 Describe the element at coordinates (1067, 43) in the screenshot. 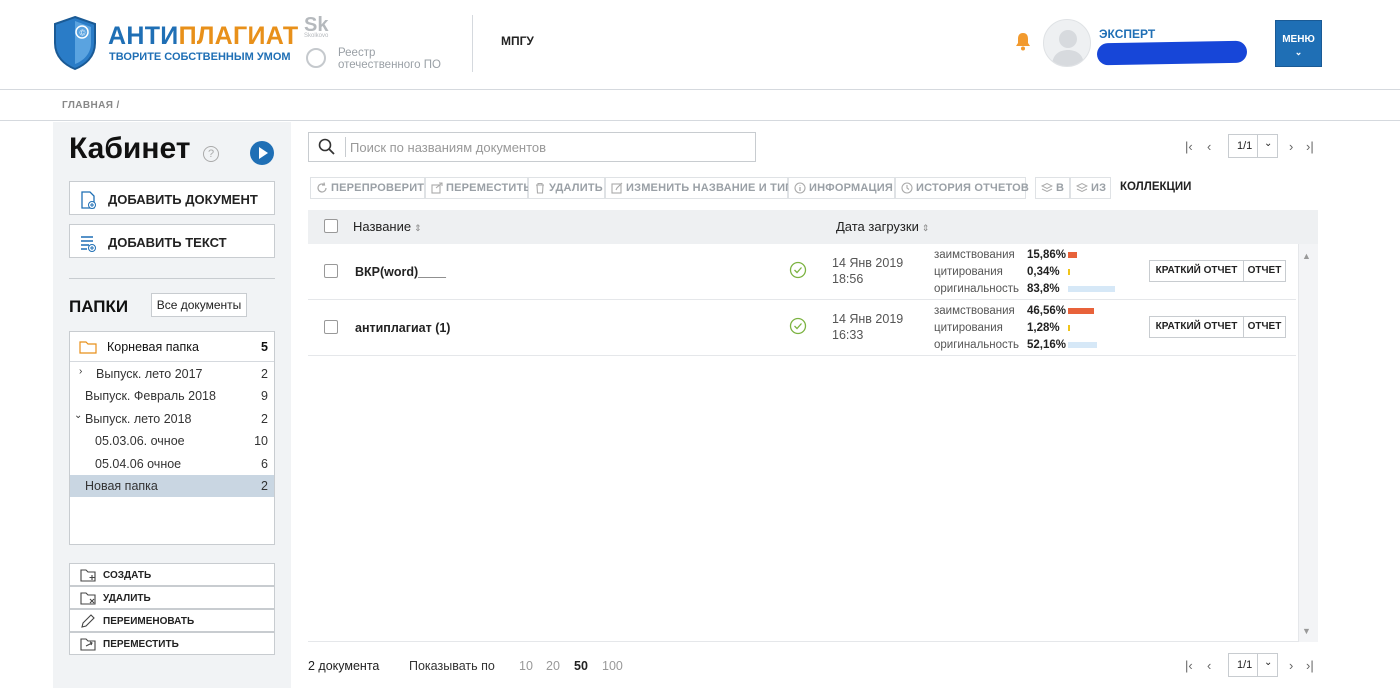

I see `avatar` at that location.